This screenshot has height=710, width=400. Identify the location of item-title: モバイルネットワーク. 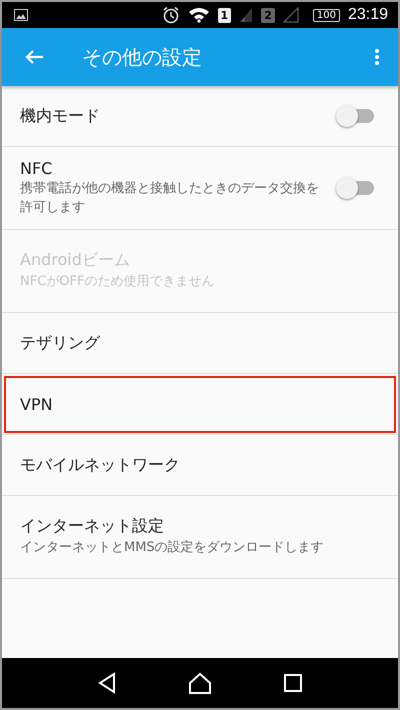
(100, 465).